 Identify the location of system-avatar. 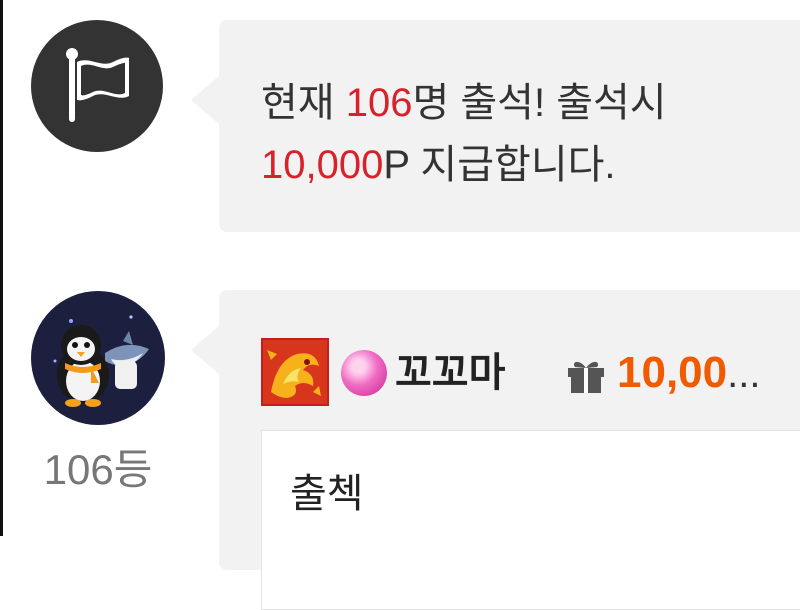
(97, 86).